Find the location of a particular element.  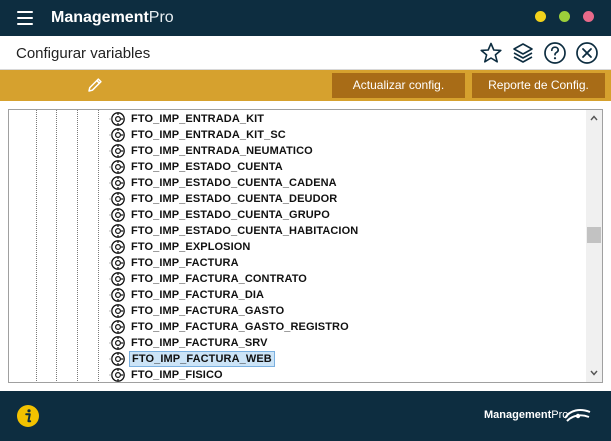

tree-item: FTO_IMP_EXPLOSION is located at coordinates (180, 247).